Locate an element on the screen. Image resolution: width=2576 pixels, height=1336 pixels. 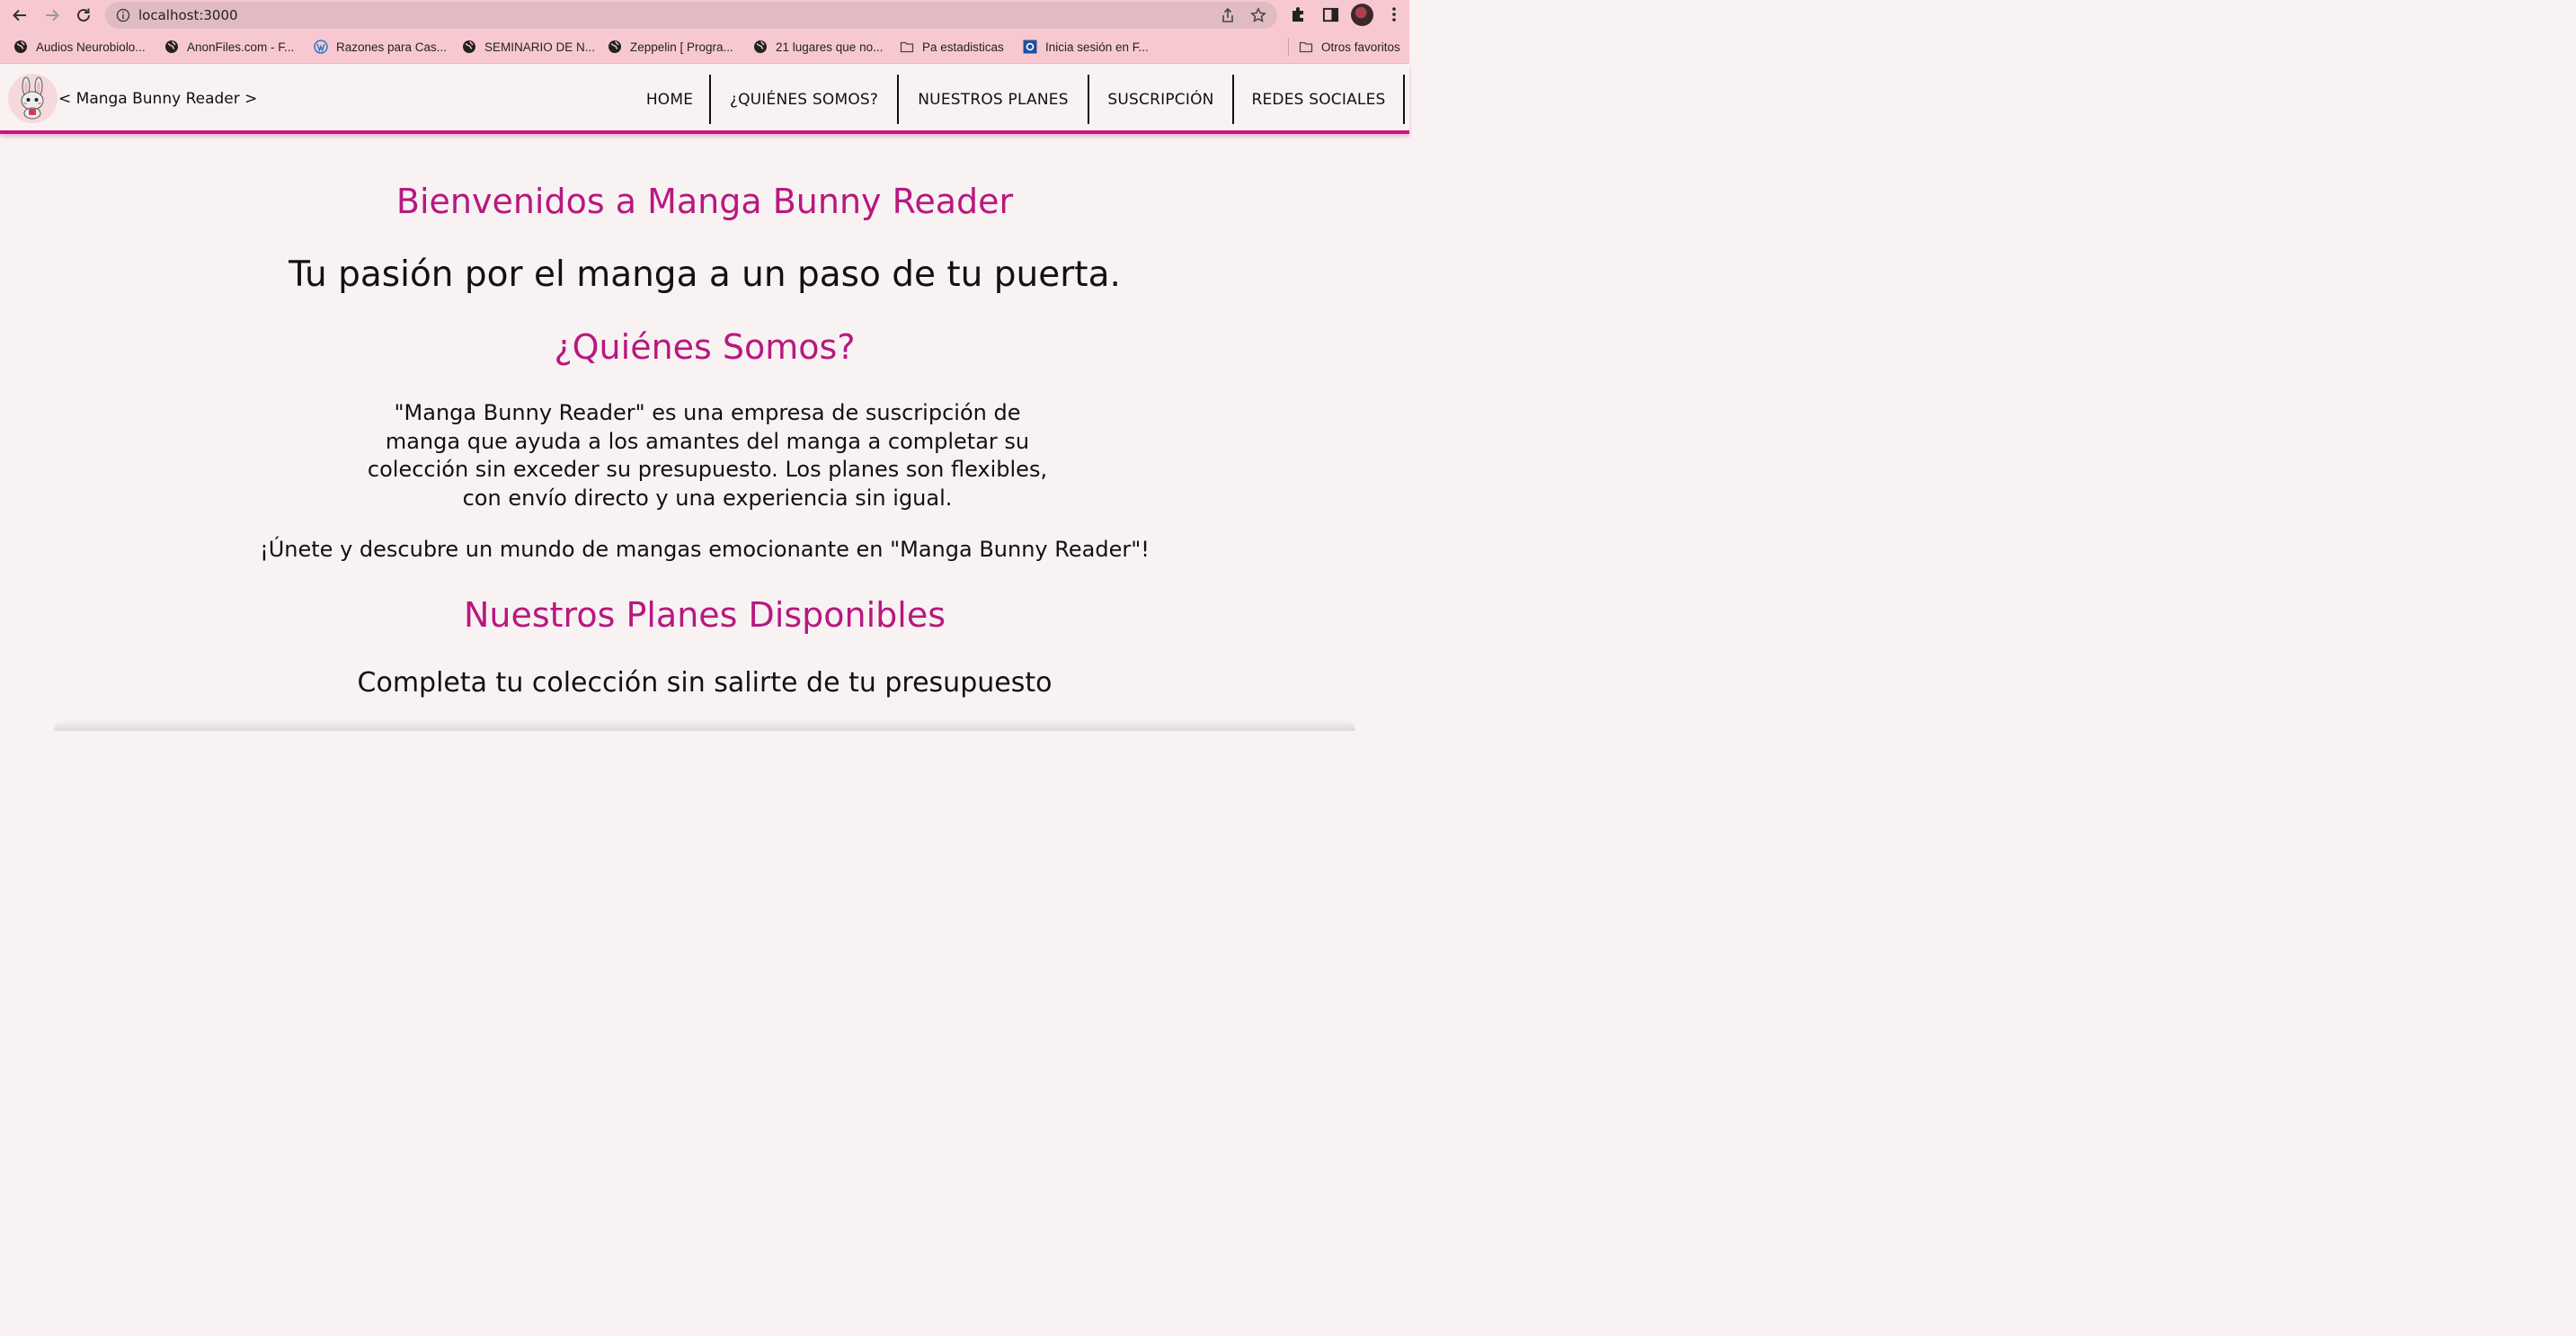
bookmark-star-icon is located at coordinates (1258, 15).